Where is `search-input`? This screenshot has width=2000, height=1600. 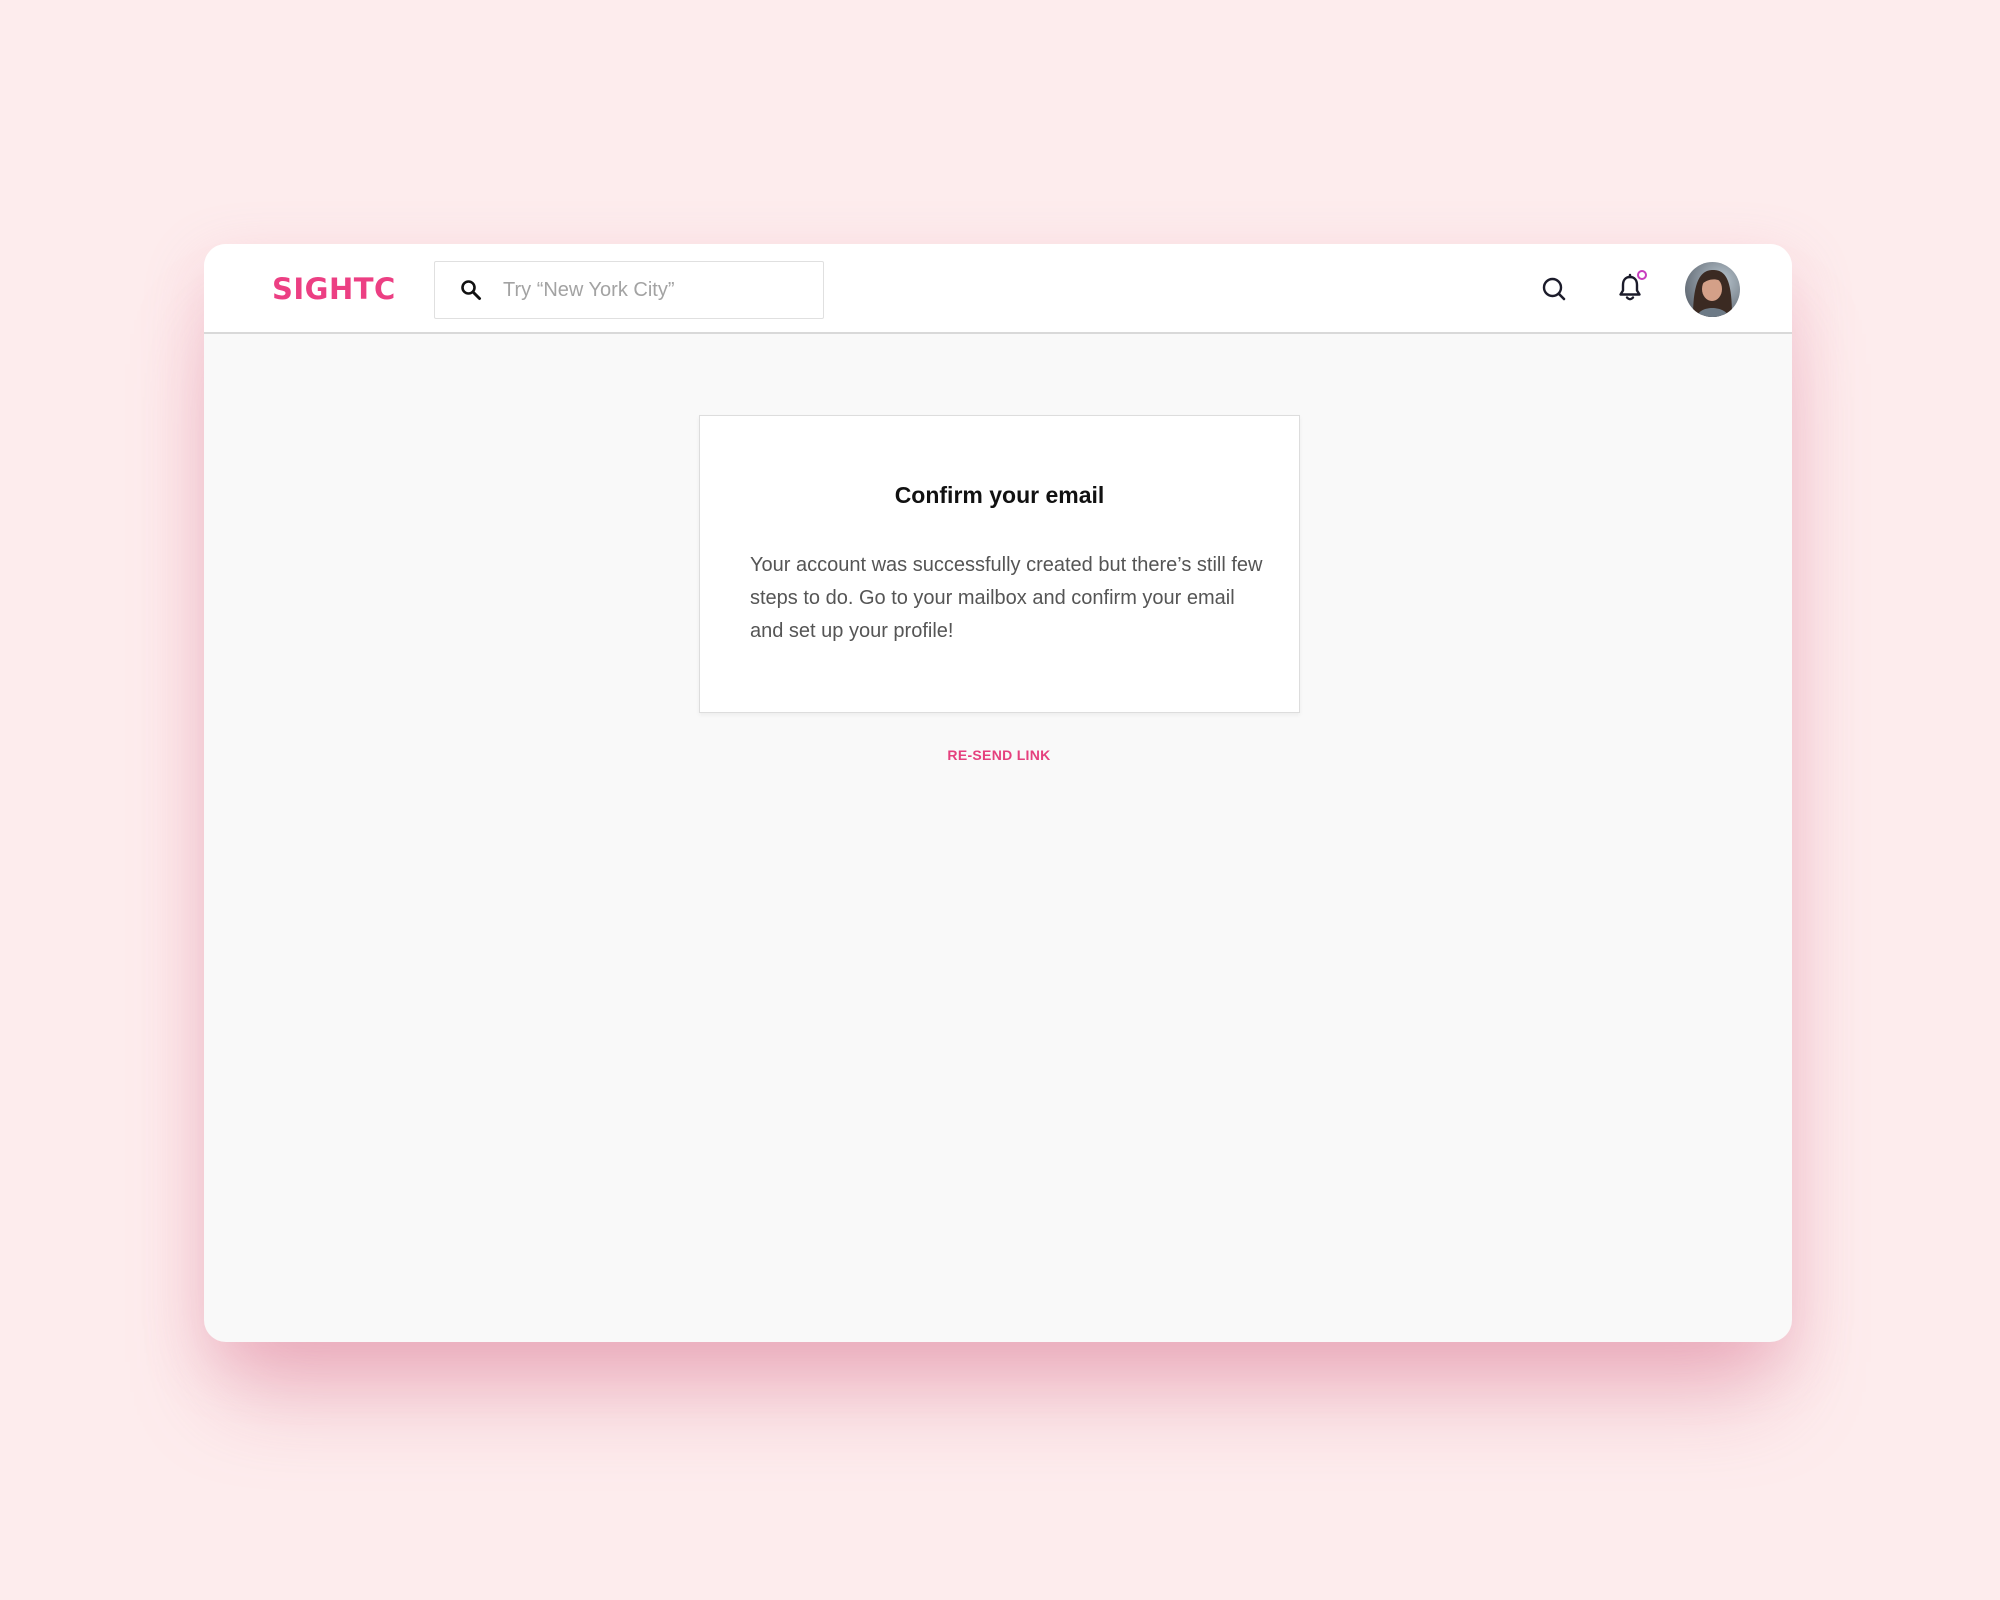 search-input is located at coordinates (653, 290).